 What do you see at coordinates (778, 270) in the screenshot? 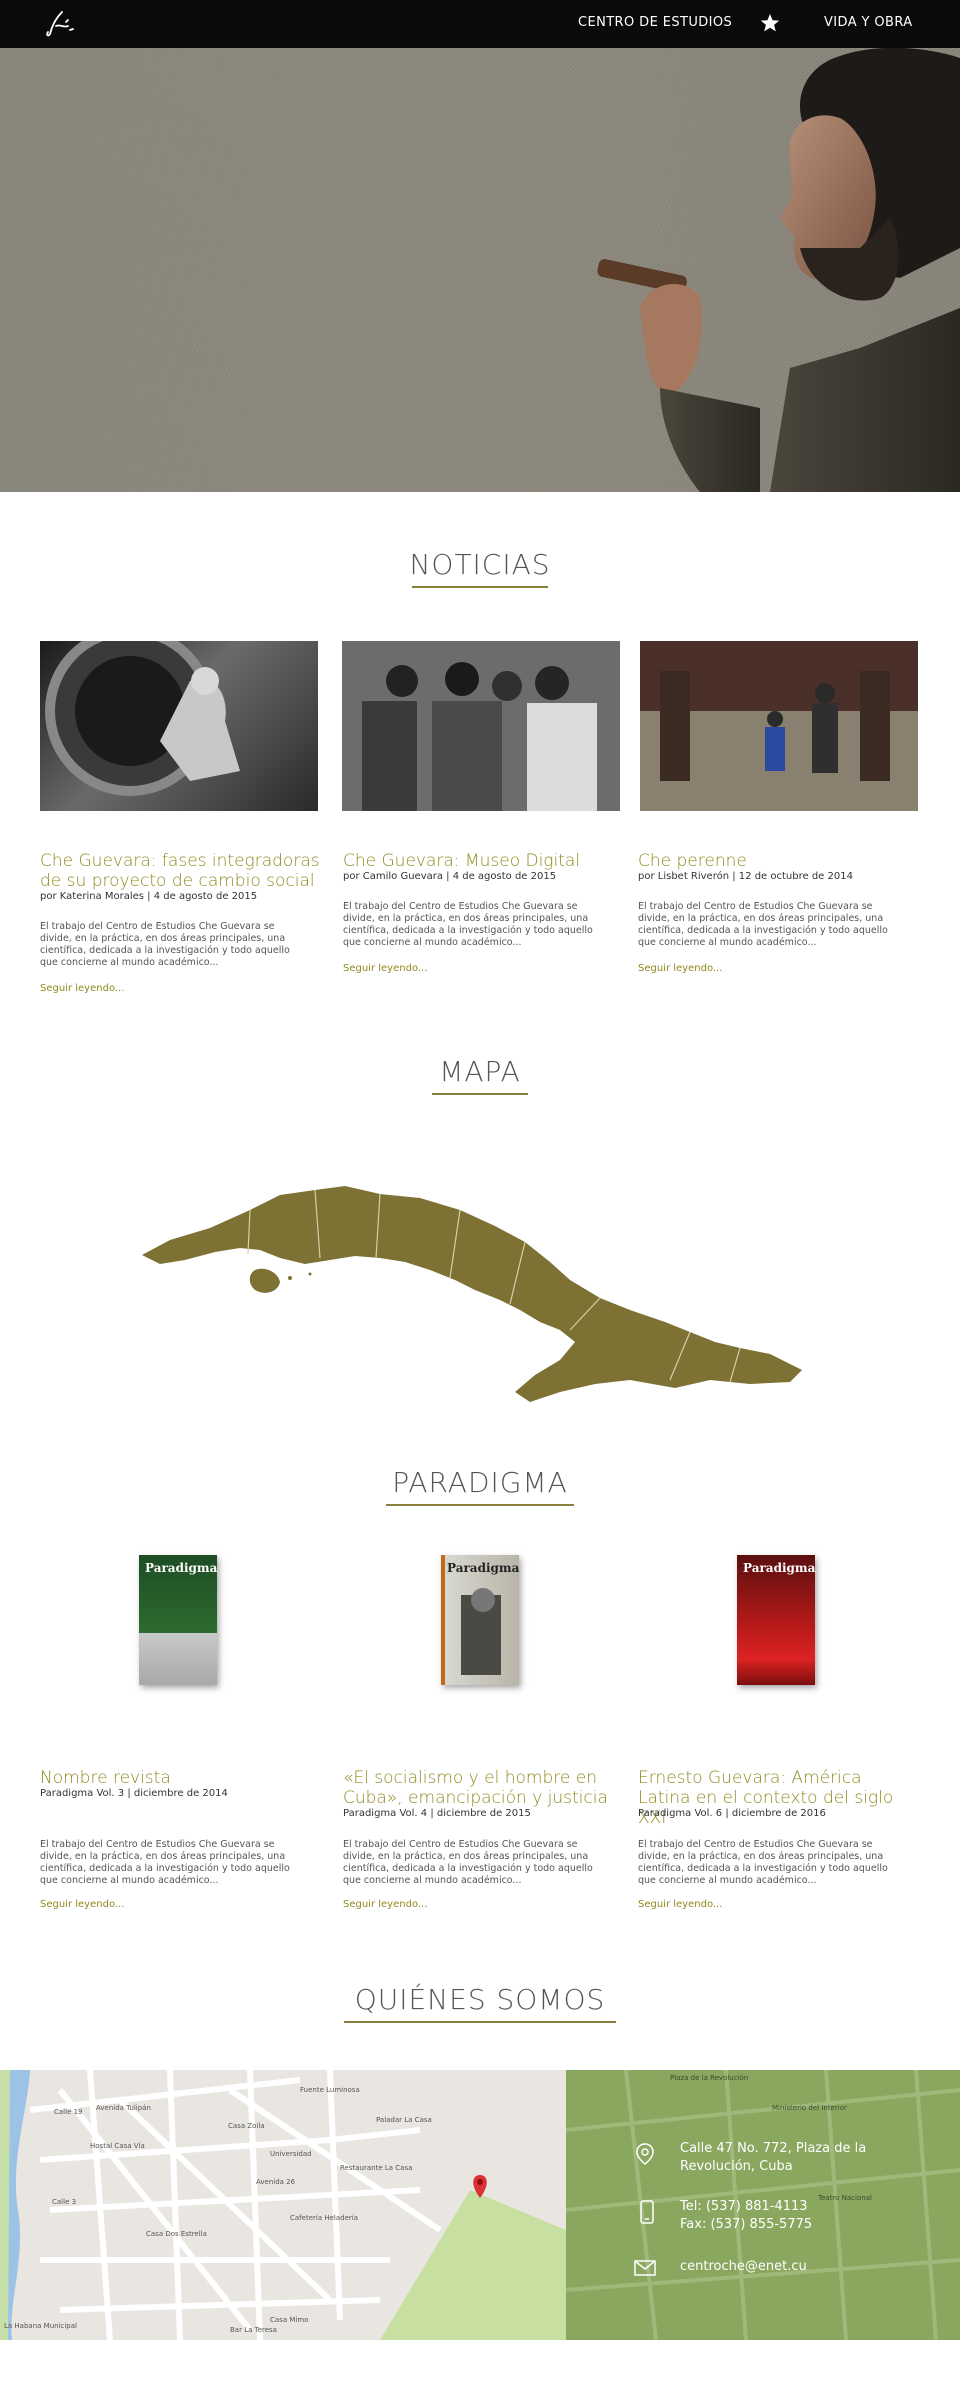
I see `hero-portrait` at bounding box center [778, 270].